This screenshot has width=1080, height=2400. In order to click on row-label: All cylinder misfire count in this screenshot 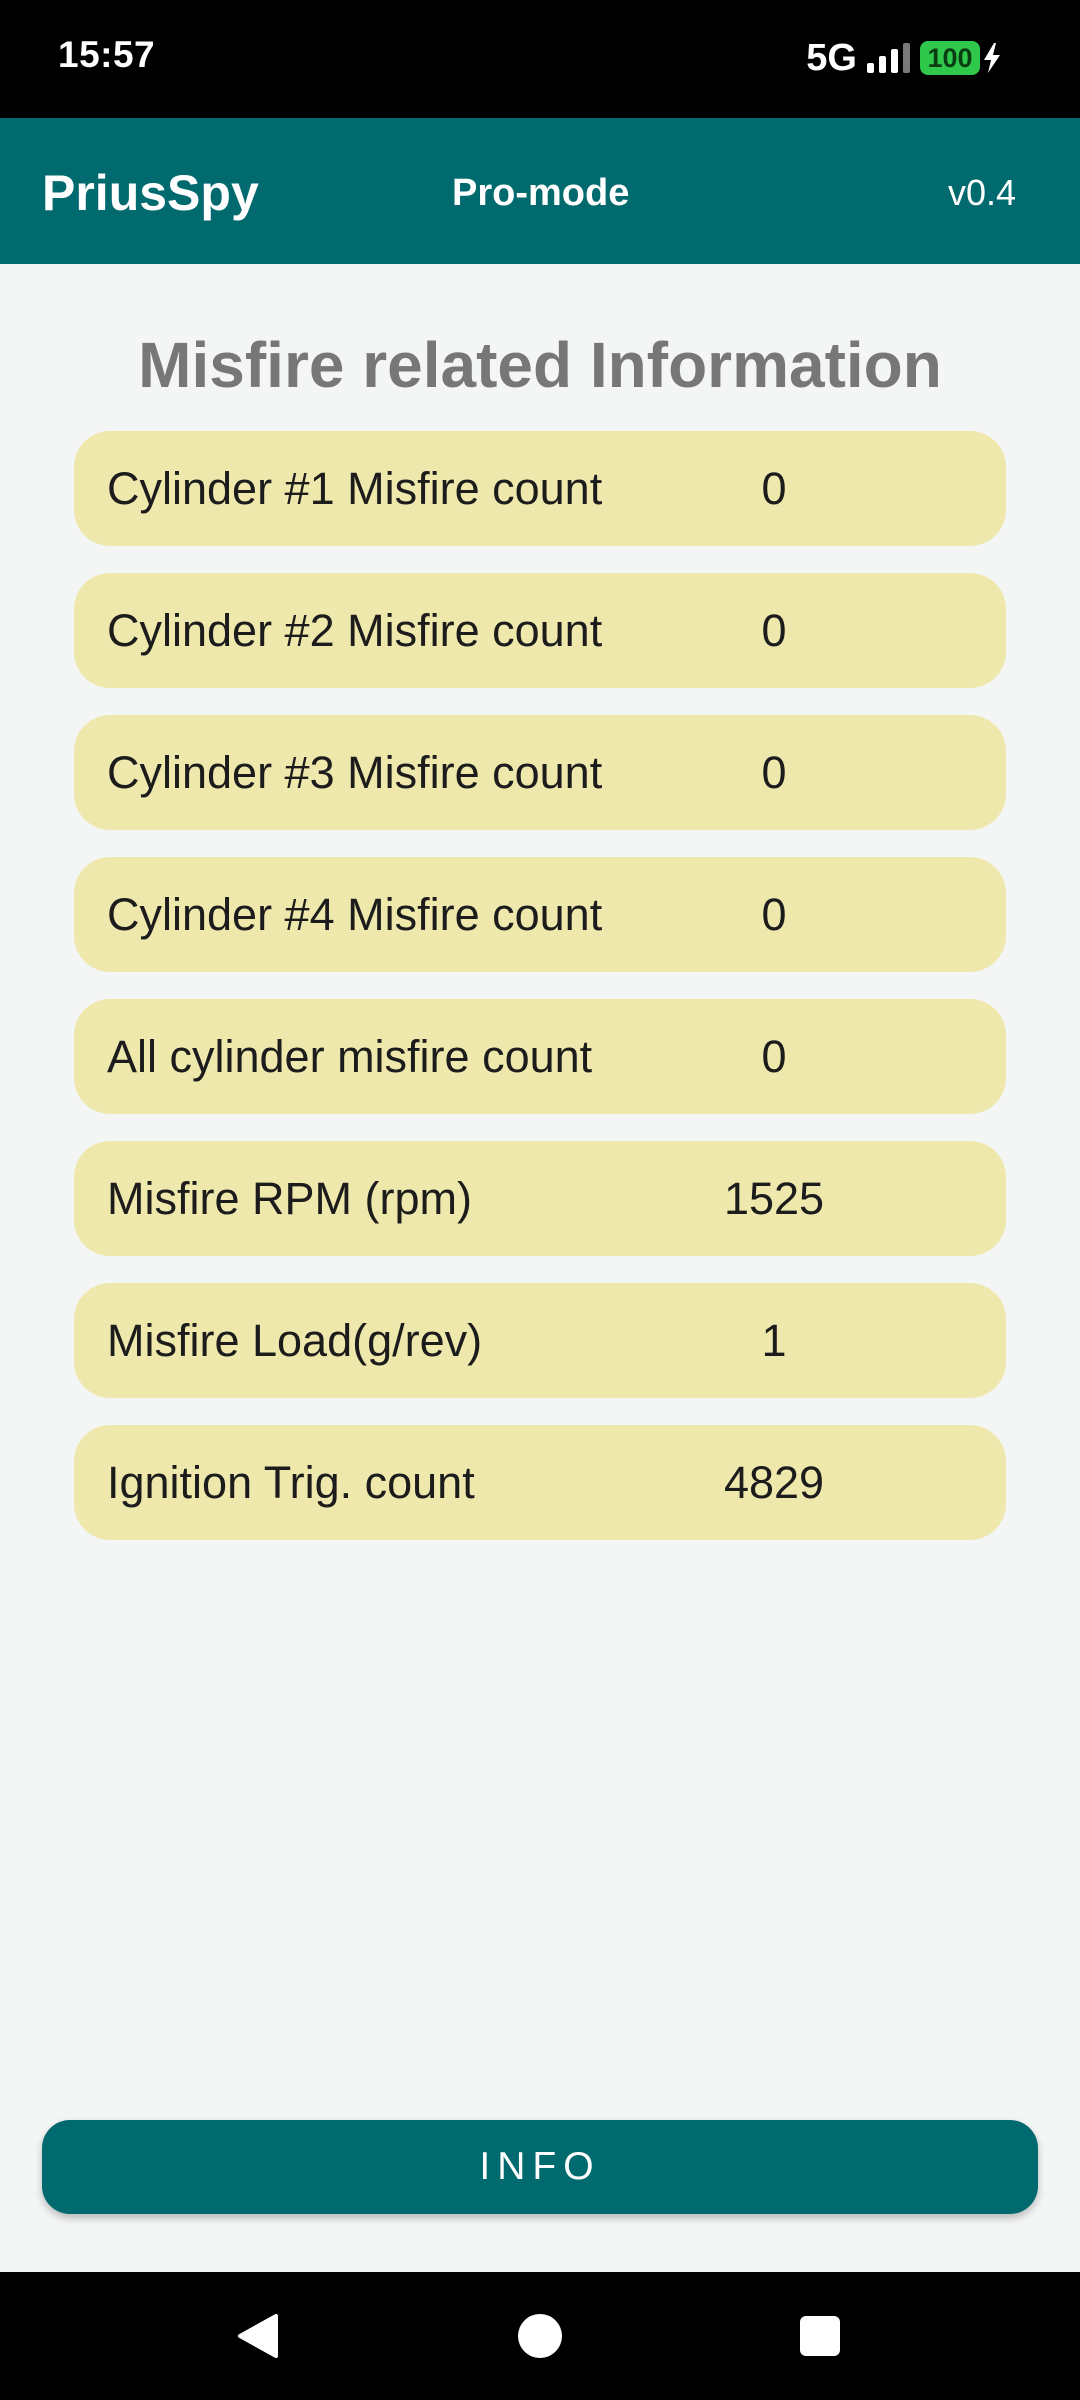, I will do `click(350, 1056)`.